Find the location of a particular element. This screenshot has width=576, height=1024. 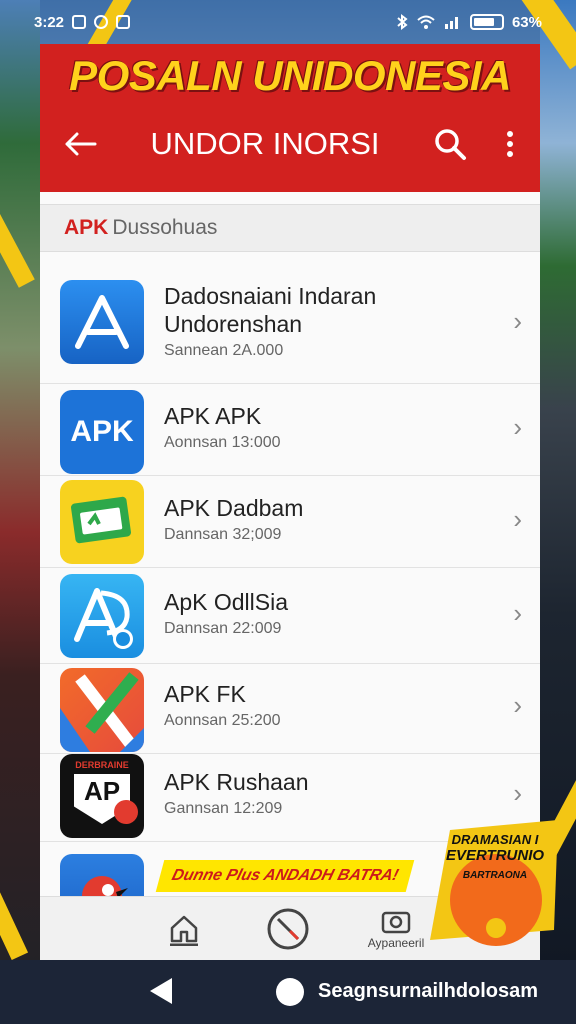

section-tag: APK is located at coordinates (86, 227).